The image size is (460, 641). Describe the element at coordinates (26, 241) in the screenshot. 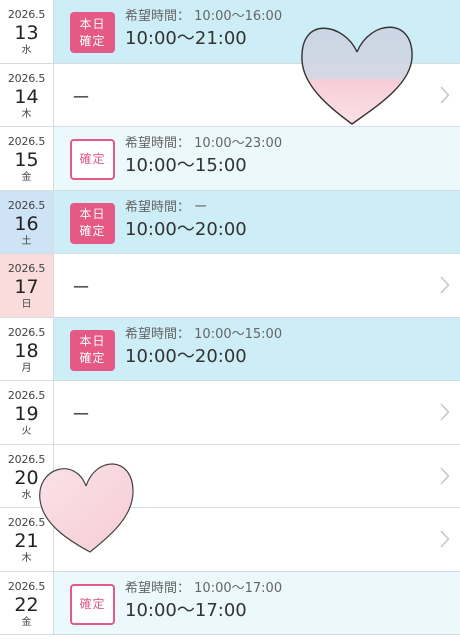

I see `day-of-week: 土` at that location.